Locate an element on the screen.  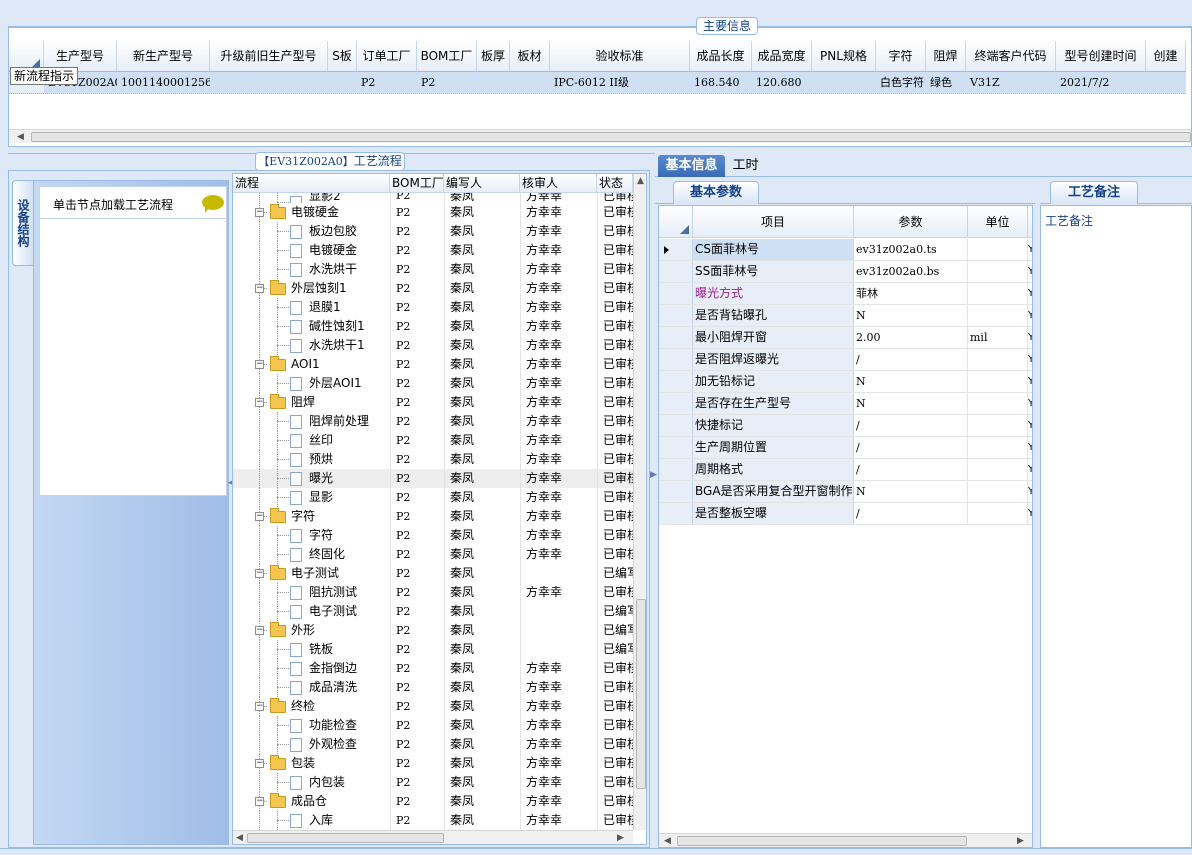
tree-row: 水洗烘干 P2秦凤方幸幸已审核 is located at coordinates (433, 269).